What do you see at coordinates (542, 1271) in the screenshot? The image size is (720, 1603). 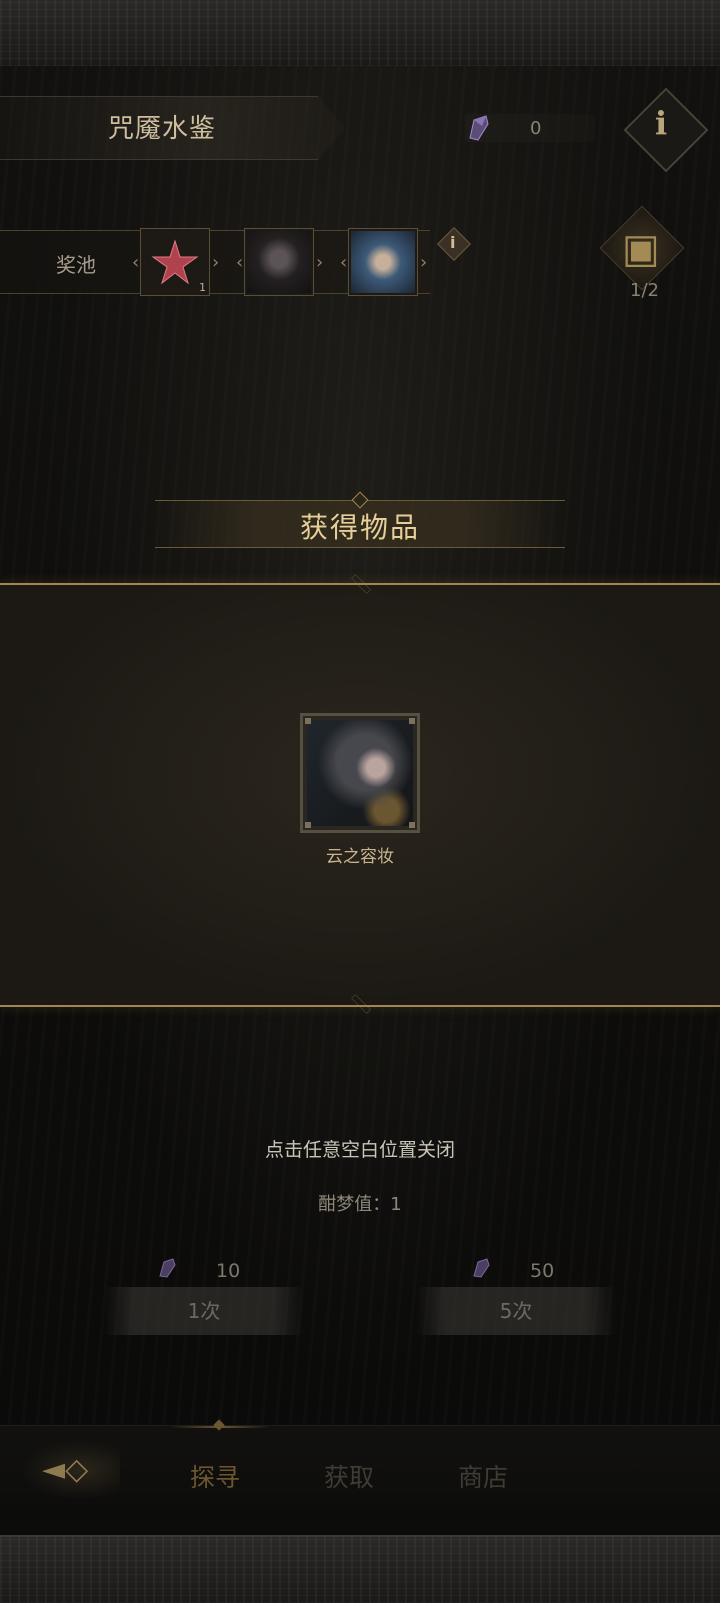 I see `five-draw-cost: 50` at bounding box center [542, 1271].